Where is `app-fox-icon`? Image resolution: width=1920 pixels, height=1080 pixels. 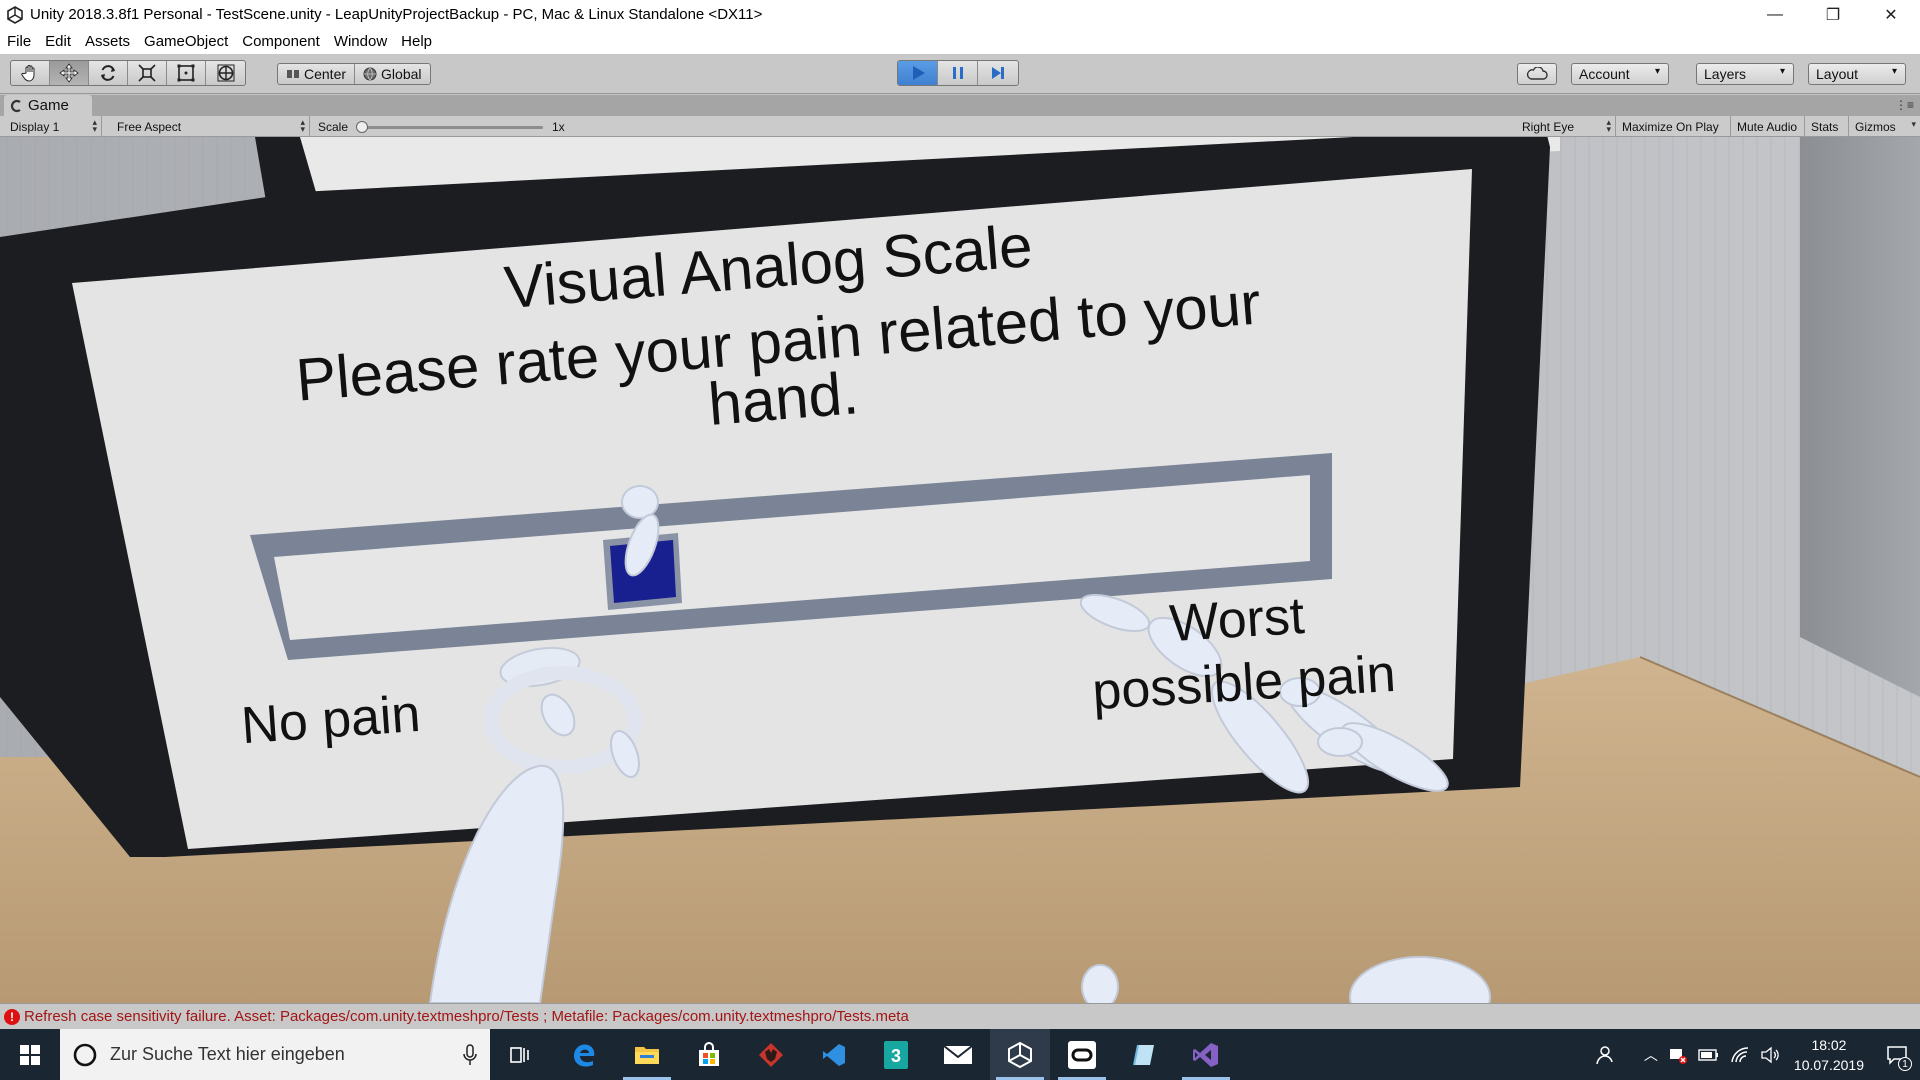 app-fox-icon is located at coordinates (771, 1054).